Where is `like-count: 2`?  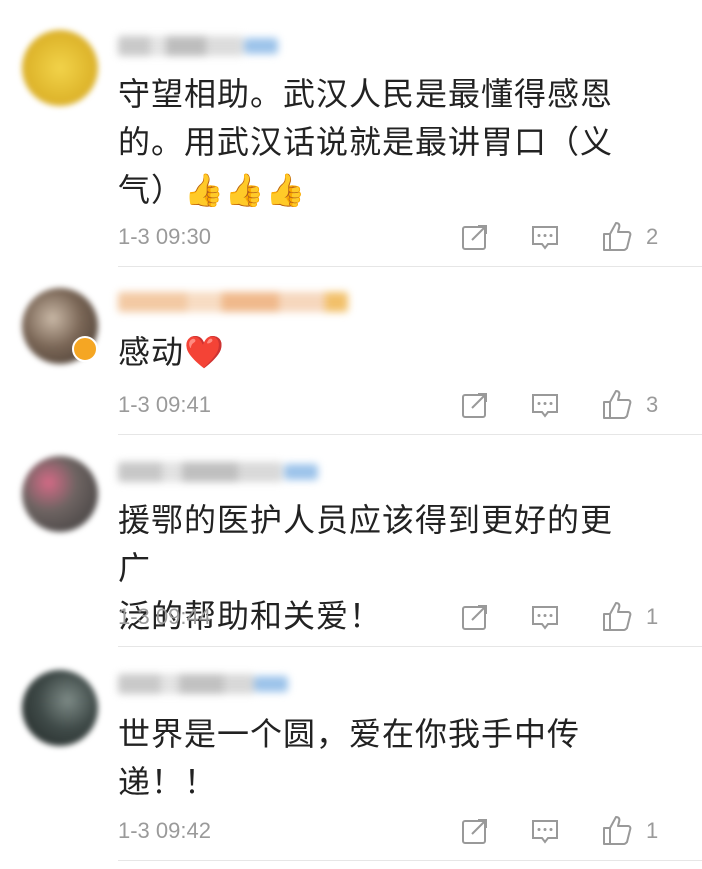
like-count: 2 is located at coordinates (652, 236).